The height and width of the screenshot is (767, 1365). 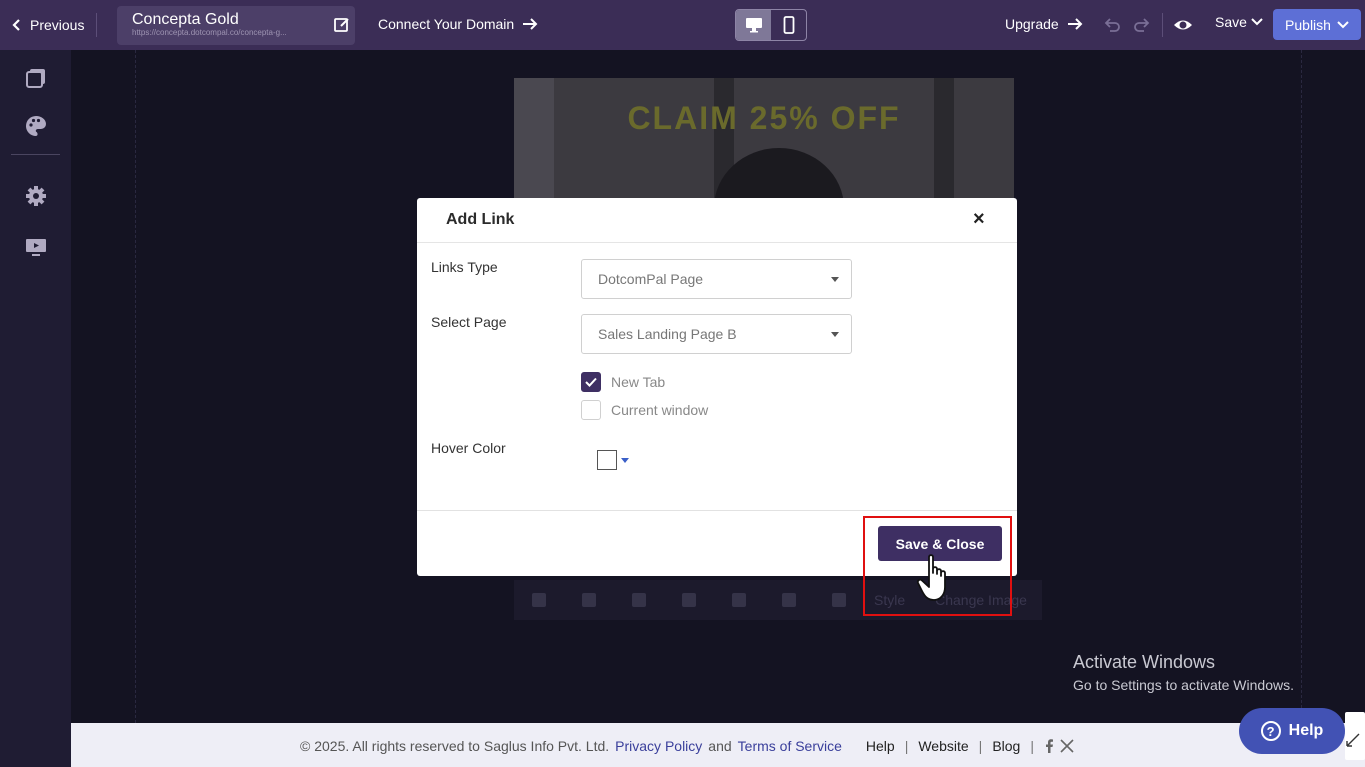 I want to click on current-window-label: Current window, so click(x=660, y=410).